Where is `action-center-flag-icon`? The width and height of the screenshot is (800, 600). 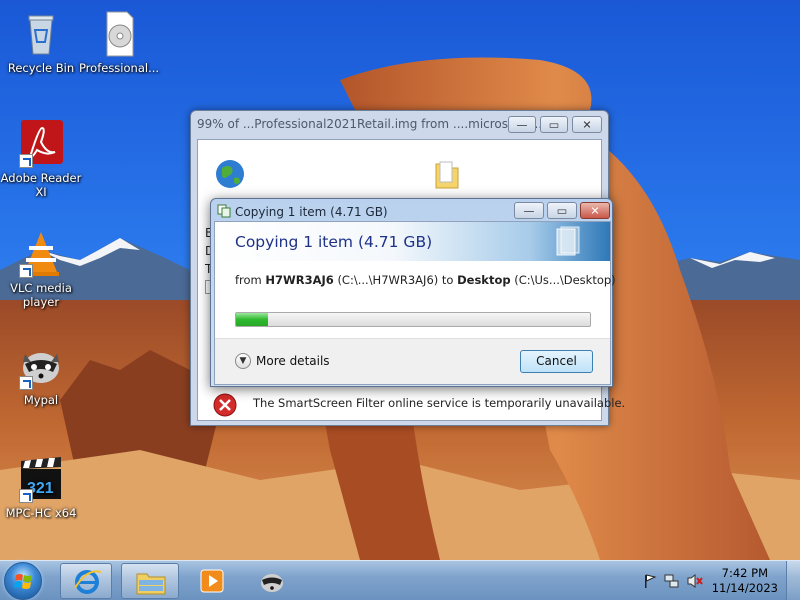 action-center-flag-icon is located at coordinates (650, 581).